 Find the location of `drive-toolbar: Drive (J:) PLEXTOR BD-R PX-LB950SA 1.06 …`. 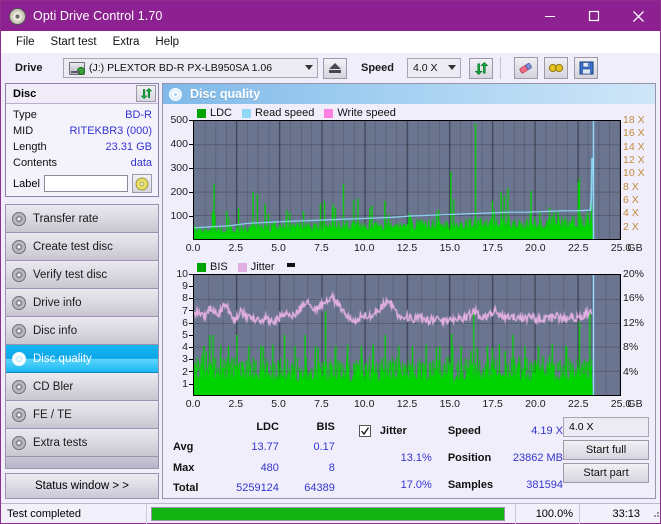

drive-toolbar: Drive (J:) PLEXTOR BD-R PX-LB950SA 1.06 … is located at coordinates (330, 68).